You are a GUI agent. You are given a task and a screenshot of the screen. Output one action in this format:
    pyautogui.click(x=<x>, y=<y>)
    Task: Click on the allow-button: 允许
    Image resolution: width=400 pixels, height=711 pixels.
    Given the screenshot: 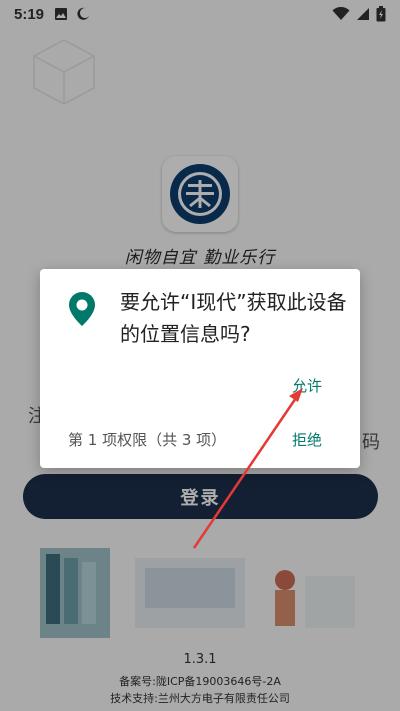 What is the action you would take?
    pyautogui.click(x=307, y=385)
    